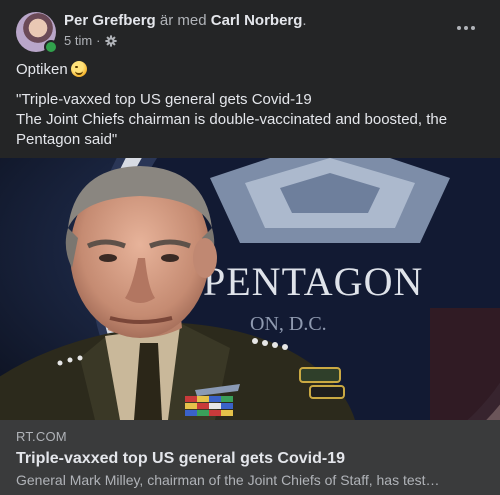 This screenshot has height=495, width=500. I want to click on more-options-icon, so click(466, 28).